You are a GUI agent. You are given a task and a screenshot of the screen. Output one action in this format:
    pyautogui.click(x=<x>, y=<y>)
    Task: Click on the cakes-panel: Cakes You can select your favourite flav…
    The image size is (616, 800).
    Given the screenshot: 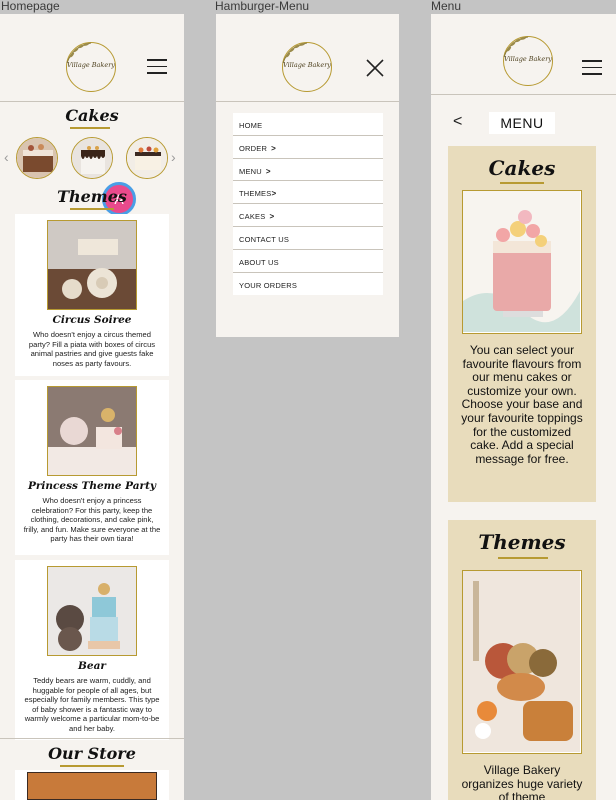 What is the action you would take?
    pyautogui.click(x=522, y=324)
    